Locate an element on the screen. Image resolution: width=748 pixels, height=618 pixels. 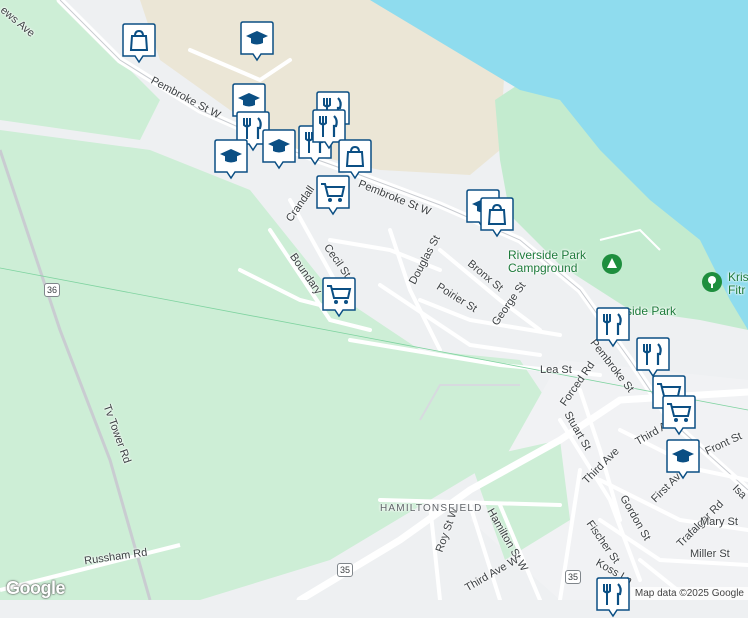
campground-icon is located at coordinates (612, 264).